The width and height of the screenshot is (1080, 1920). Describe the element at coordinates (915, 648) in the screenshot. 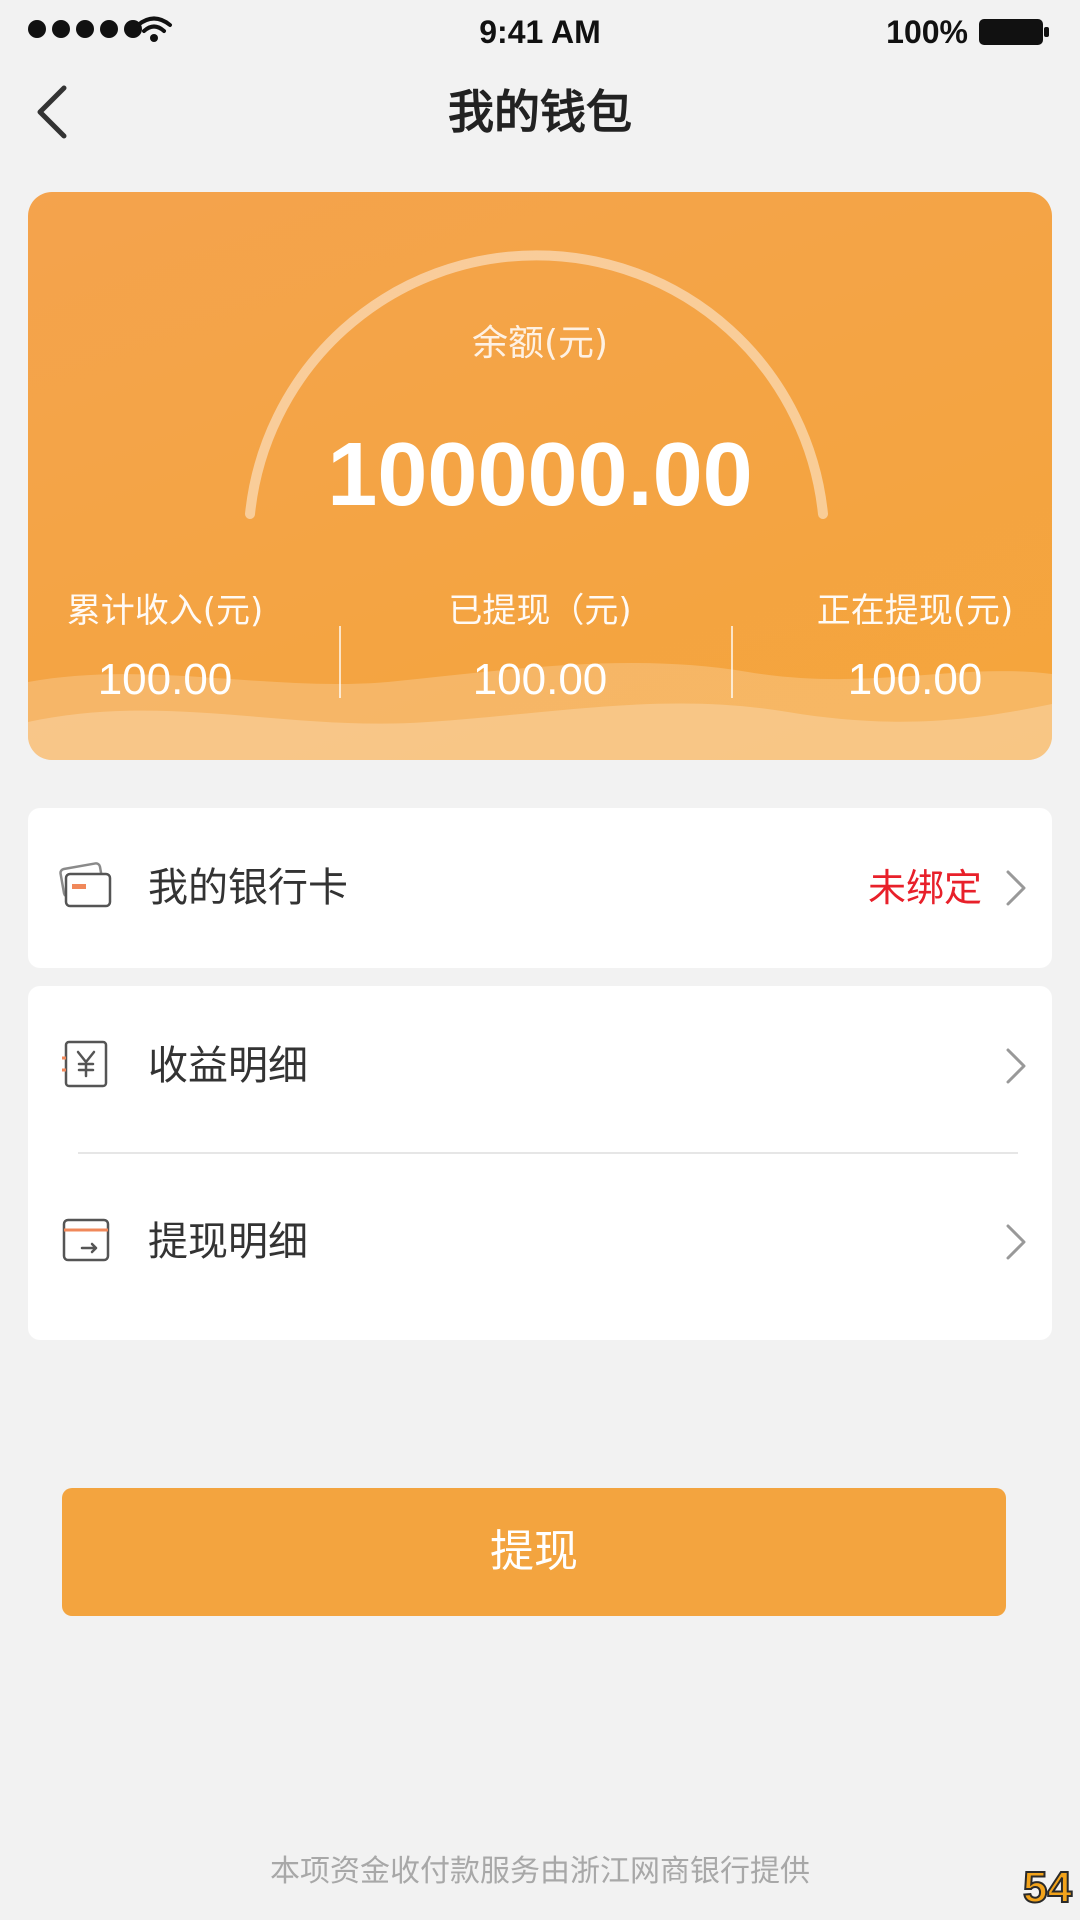

I see `stat-withdrawing: 正在提现(元) 100.00` at that location.